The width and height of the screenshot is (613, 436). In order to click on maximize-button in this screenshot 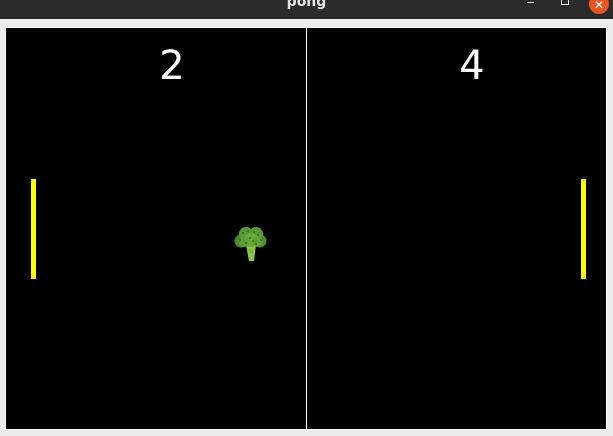, I will do `click(565, 6)`.